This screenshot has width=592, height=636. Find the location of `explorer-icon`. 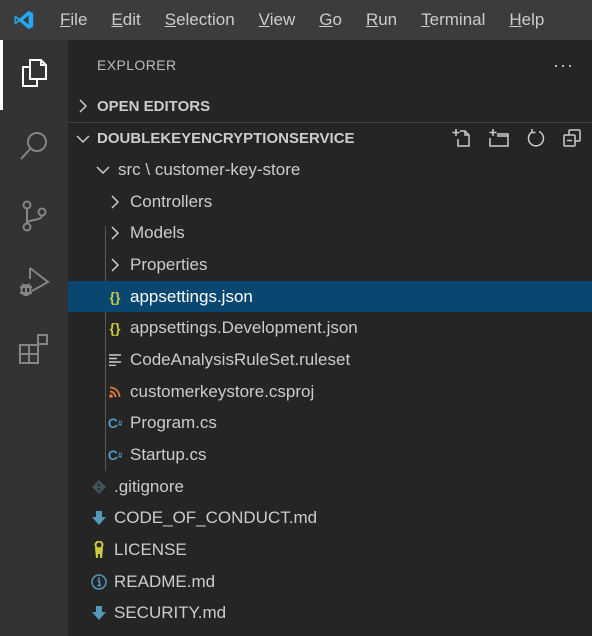

explorer-icon is located at coordinates (34, 75).